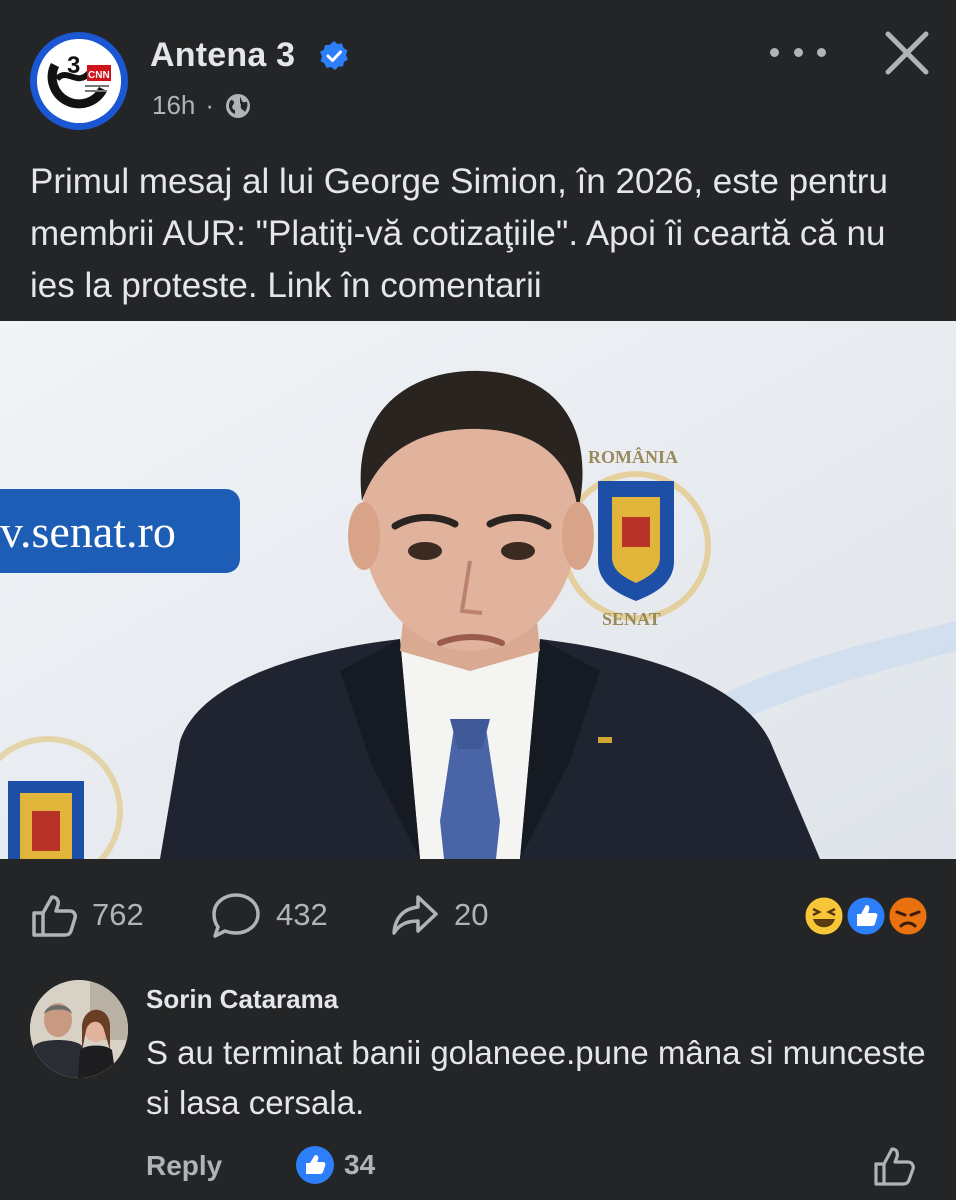 Image resolution: width=956 pixels, height=1200 pixels. I want to click on page-avatar: 3 CNN, so click(79, 81).